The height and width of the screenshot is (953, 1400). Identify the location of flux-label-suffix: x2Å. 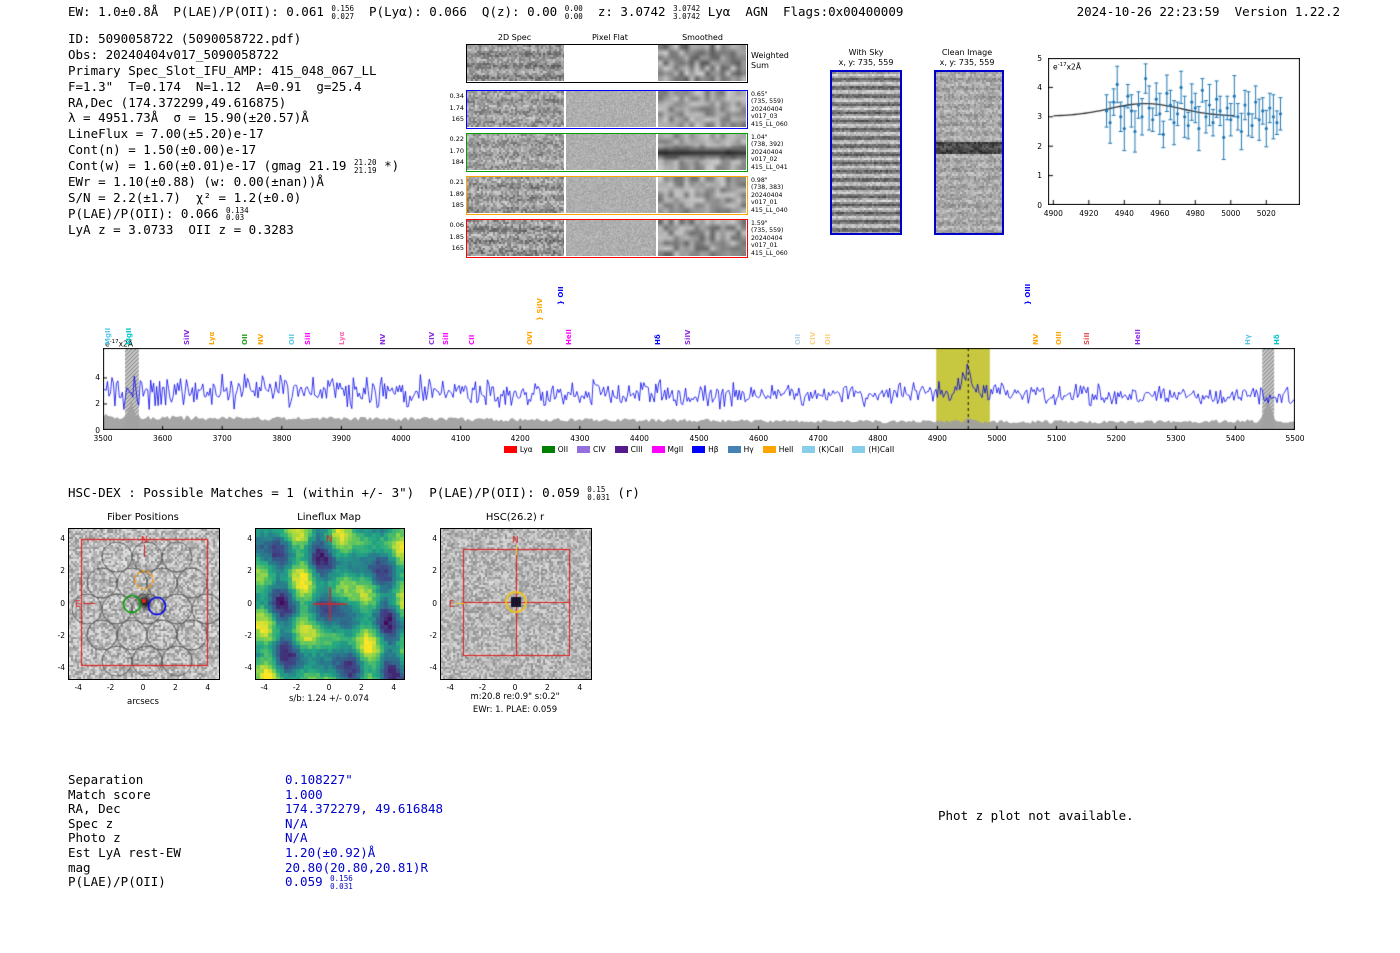
(1073, 67).